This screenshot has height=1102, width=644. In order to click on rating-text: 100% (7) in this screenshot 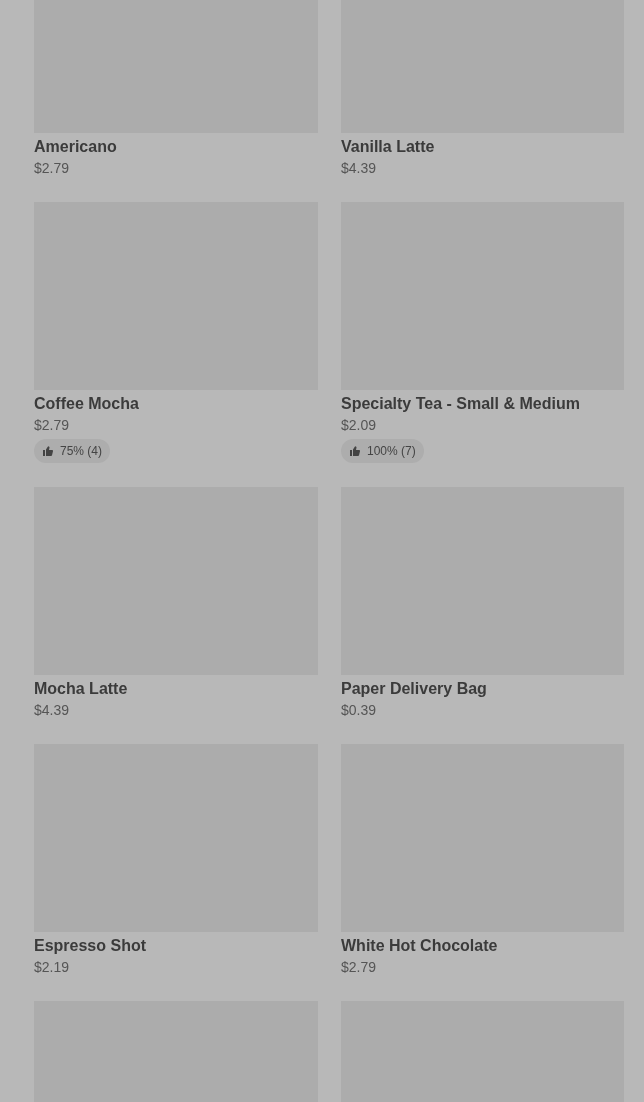, I will do `click(391, 451)`.